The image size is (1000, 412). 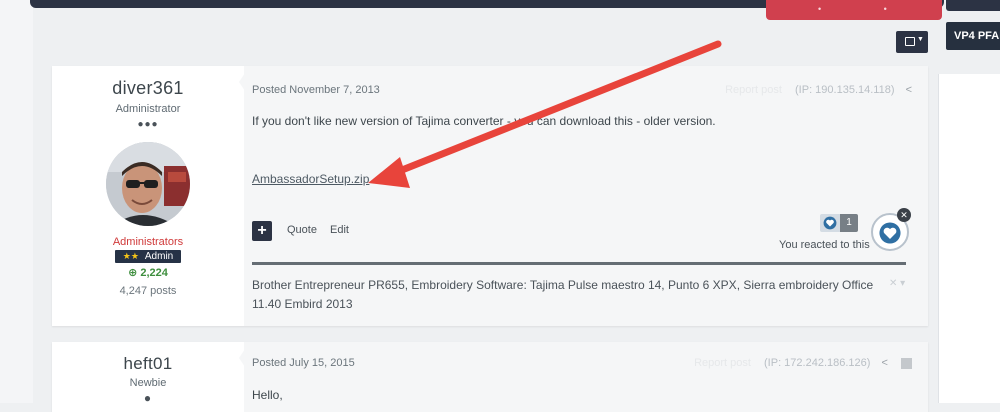 What do you see at coordinates (267, 395) in the screenshot?
I see `post-content-text: Hello,` at bounding box center [267, 395].